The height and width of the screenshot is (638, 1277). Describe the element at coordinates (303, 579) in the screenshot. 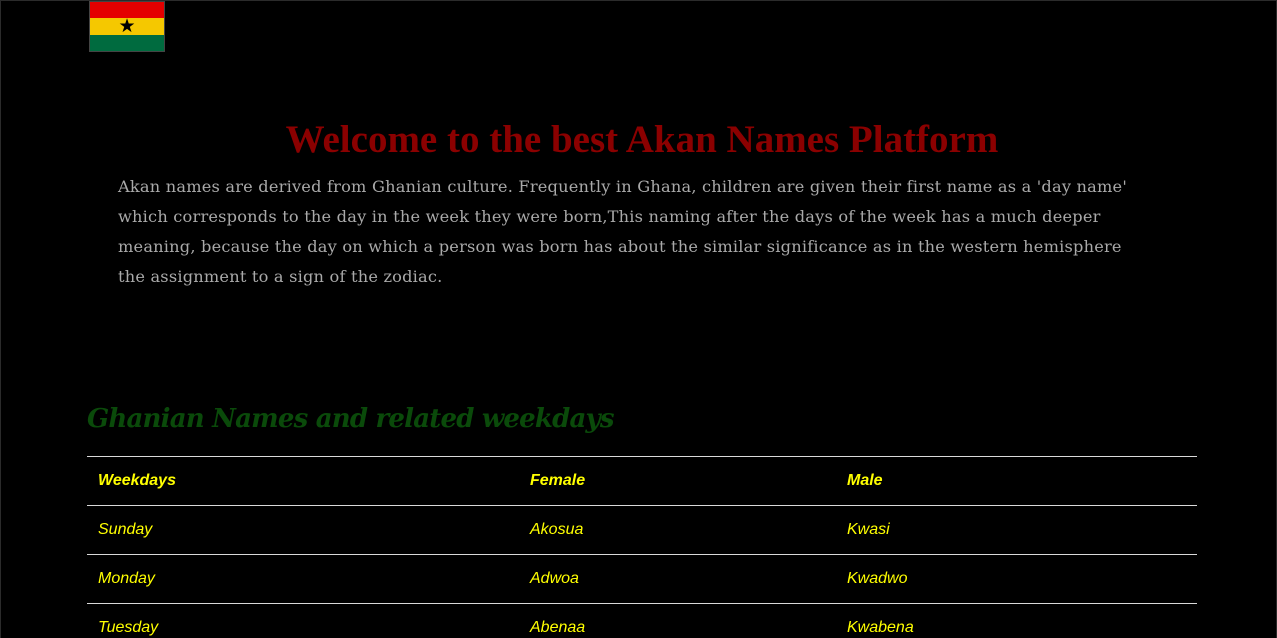

I see `weekday-cell: Monday` at that location.